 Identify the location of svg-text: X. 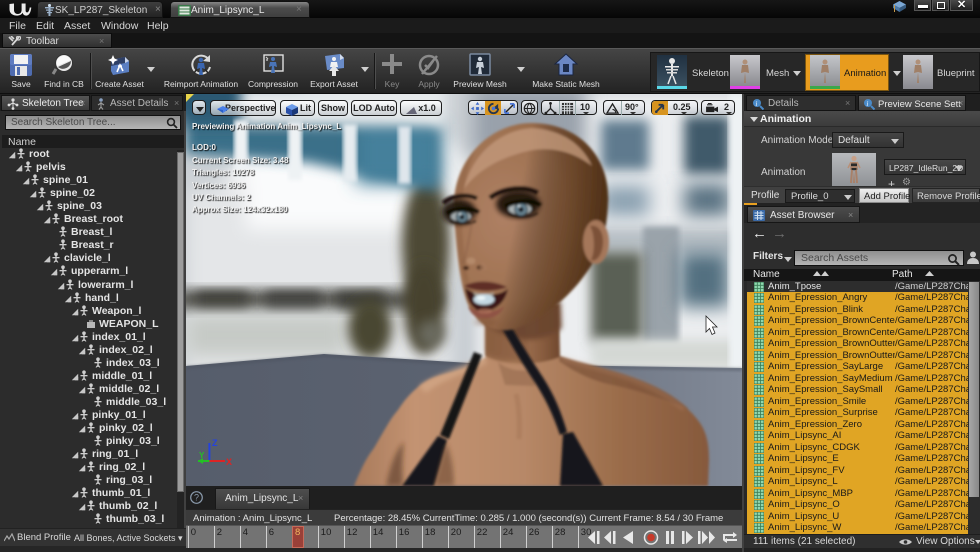
(229, 462).